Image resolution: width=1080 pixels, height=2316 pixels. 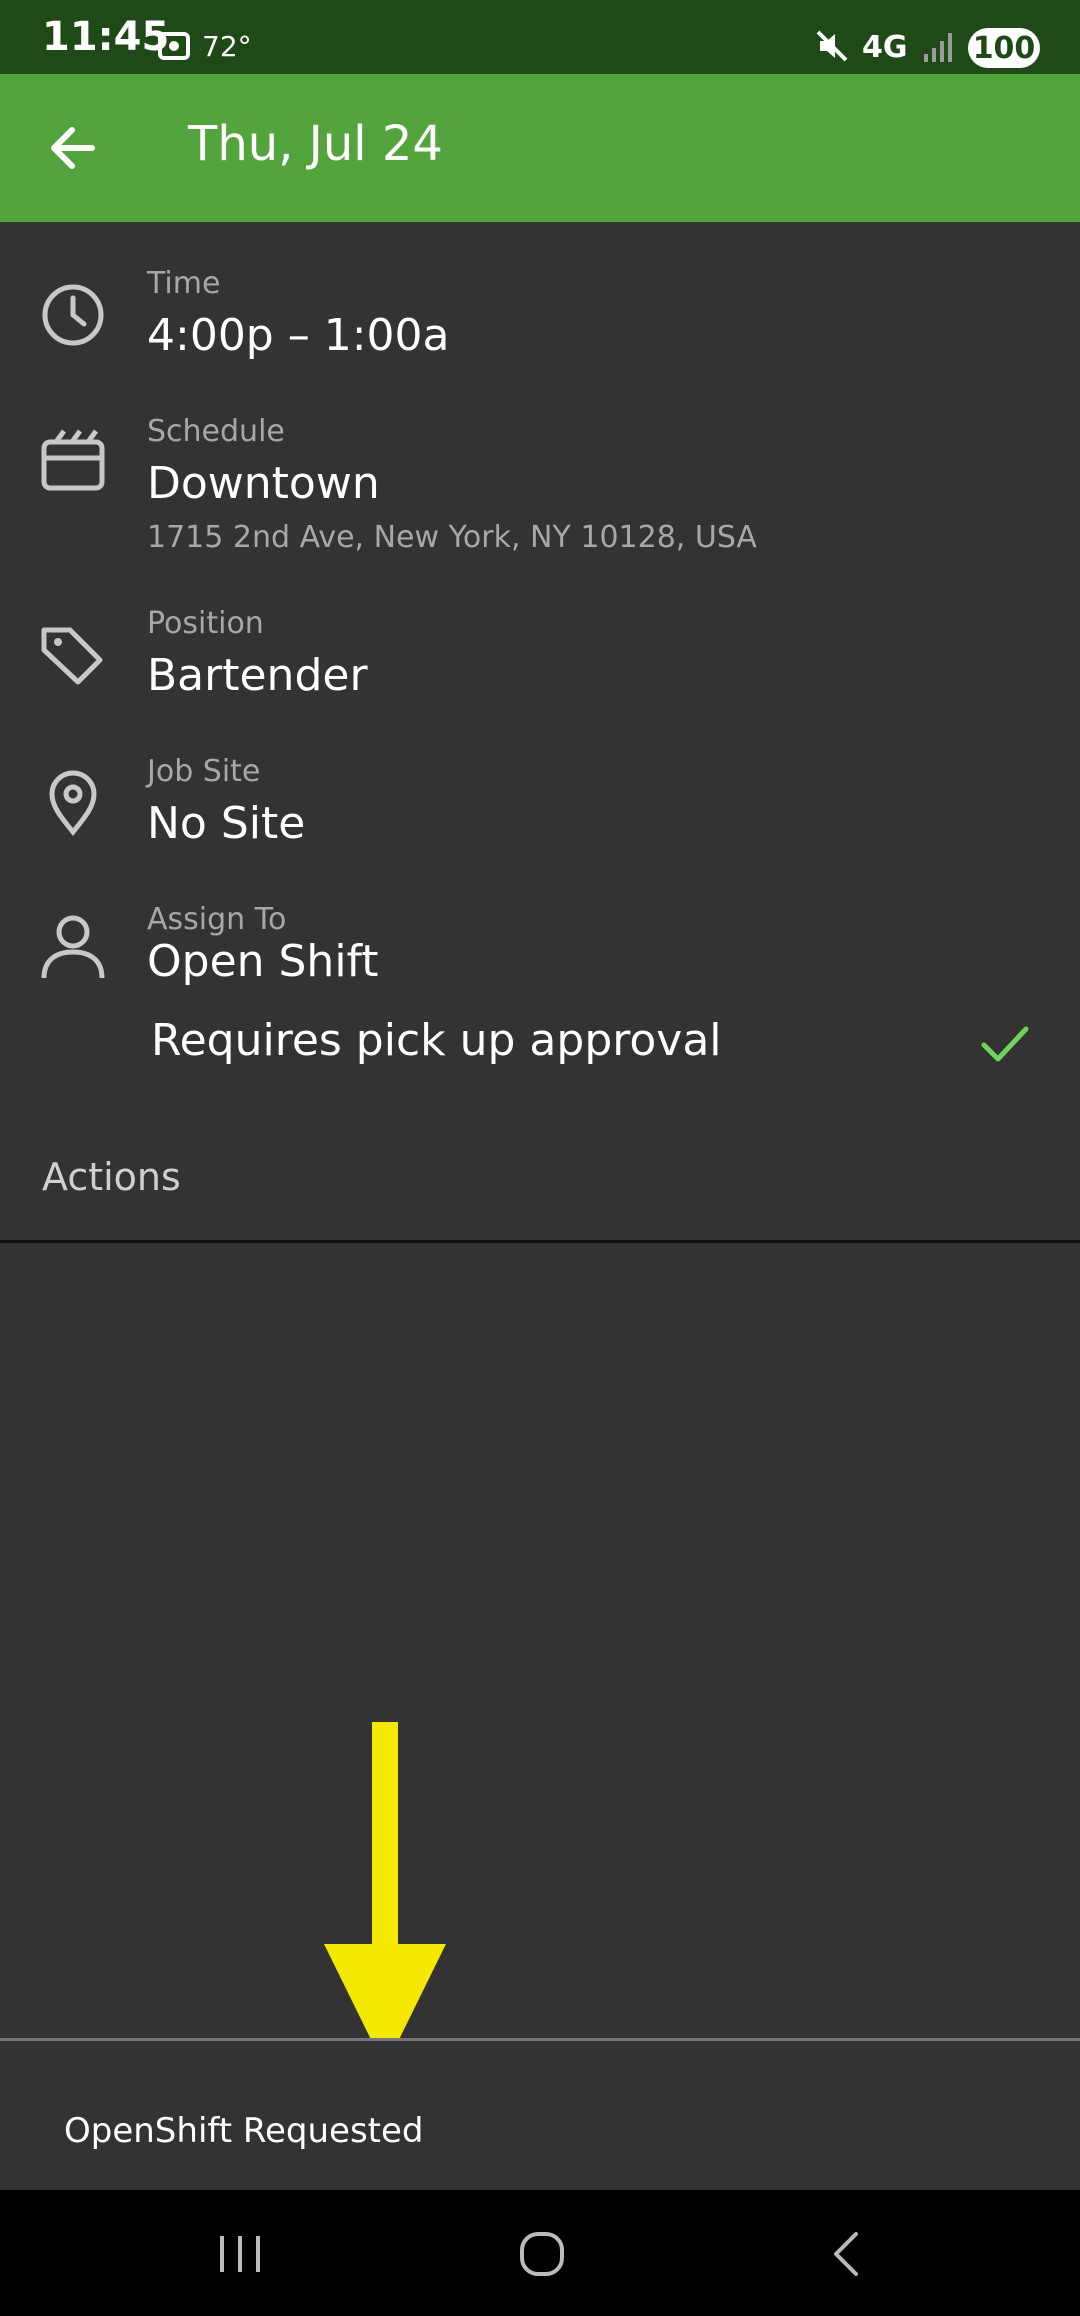 What do you see at coordinates (204, 771) in the screenshot?
I see `job-site-label: Job Site` at bounding box center [204, 771].